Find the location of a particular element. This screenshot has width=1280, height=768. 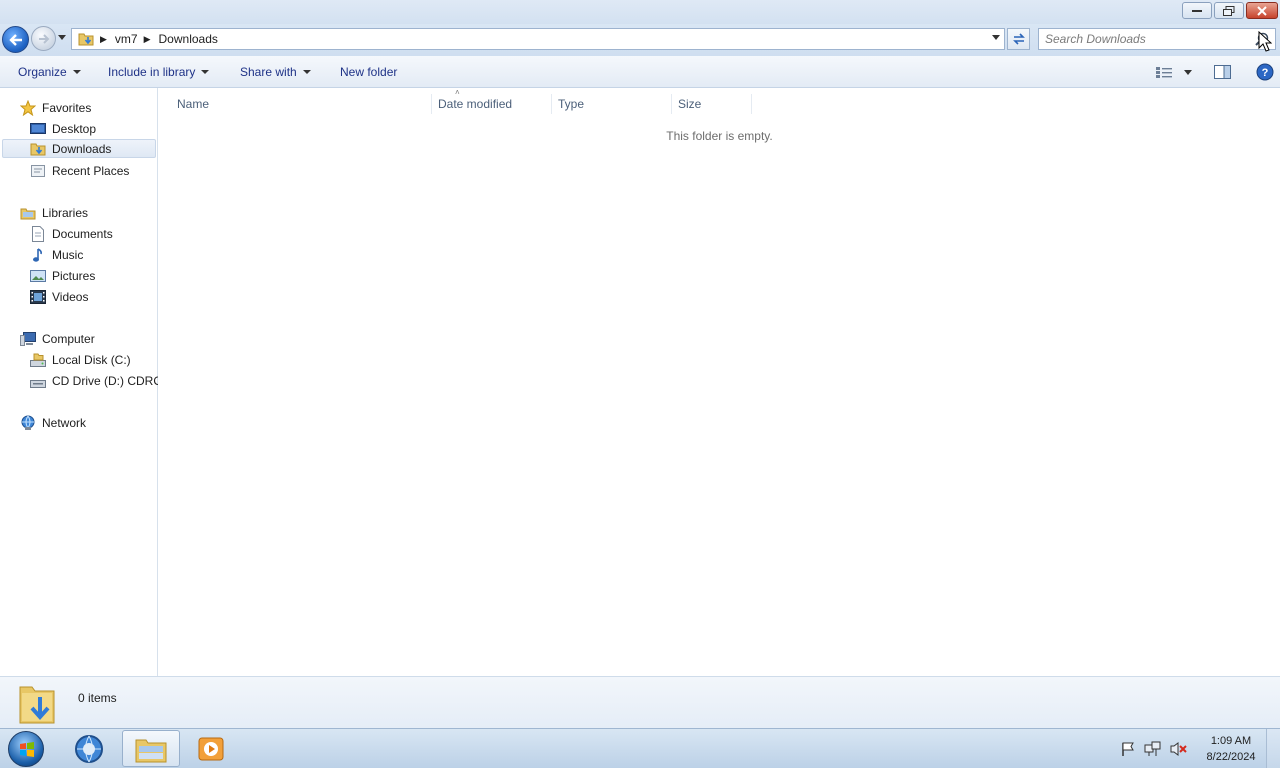

nav-recent-places: Recent Places is located at coordinates (79, 170).